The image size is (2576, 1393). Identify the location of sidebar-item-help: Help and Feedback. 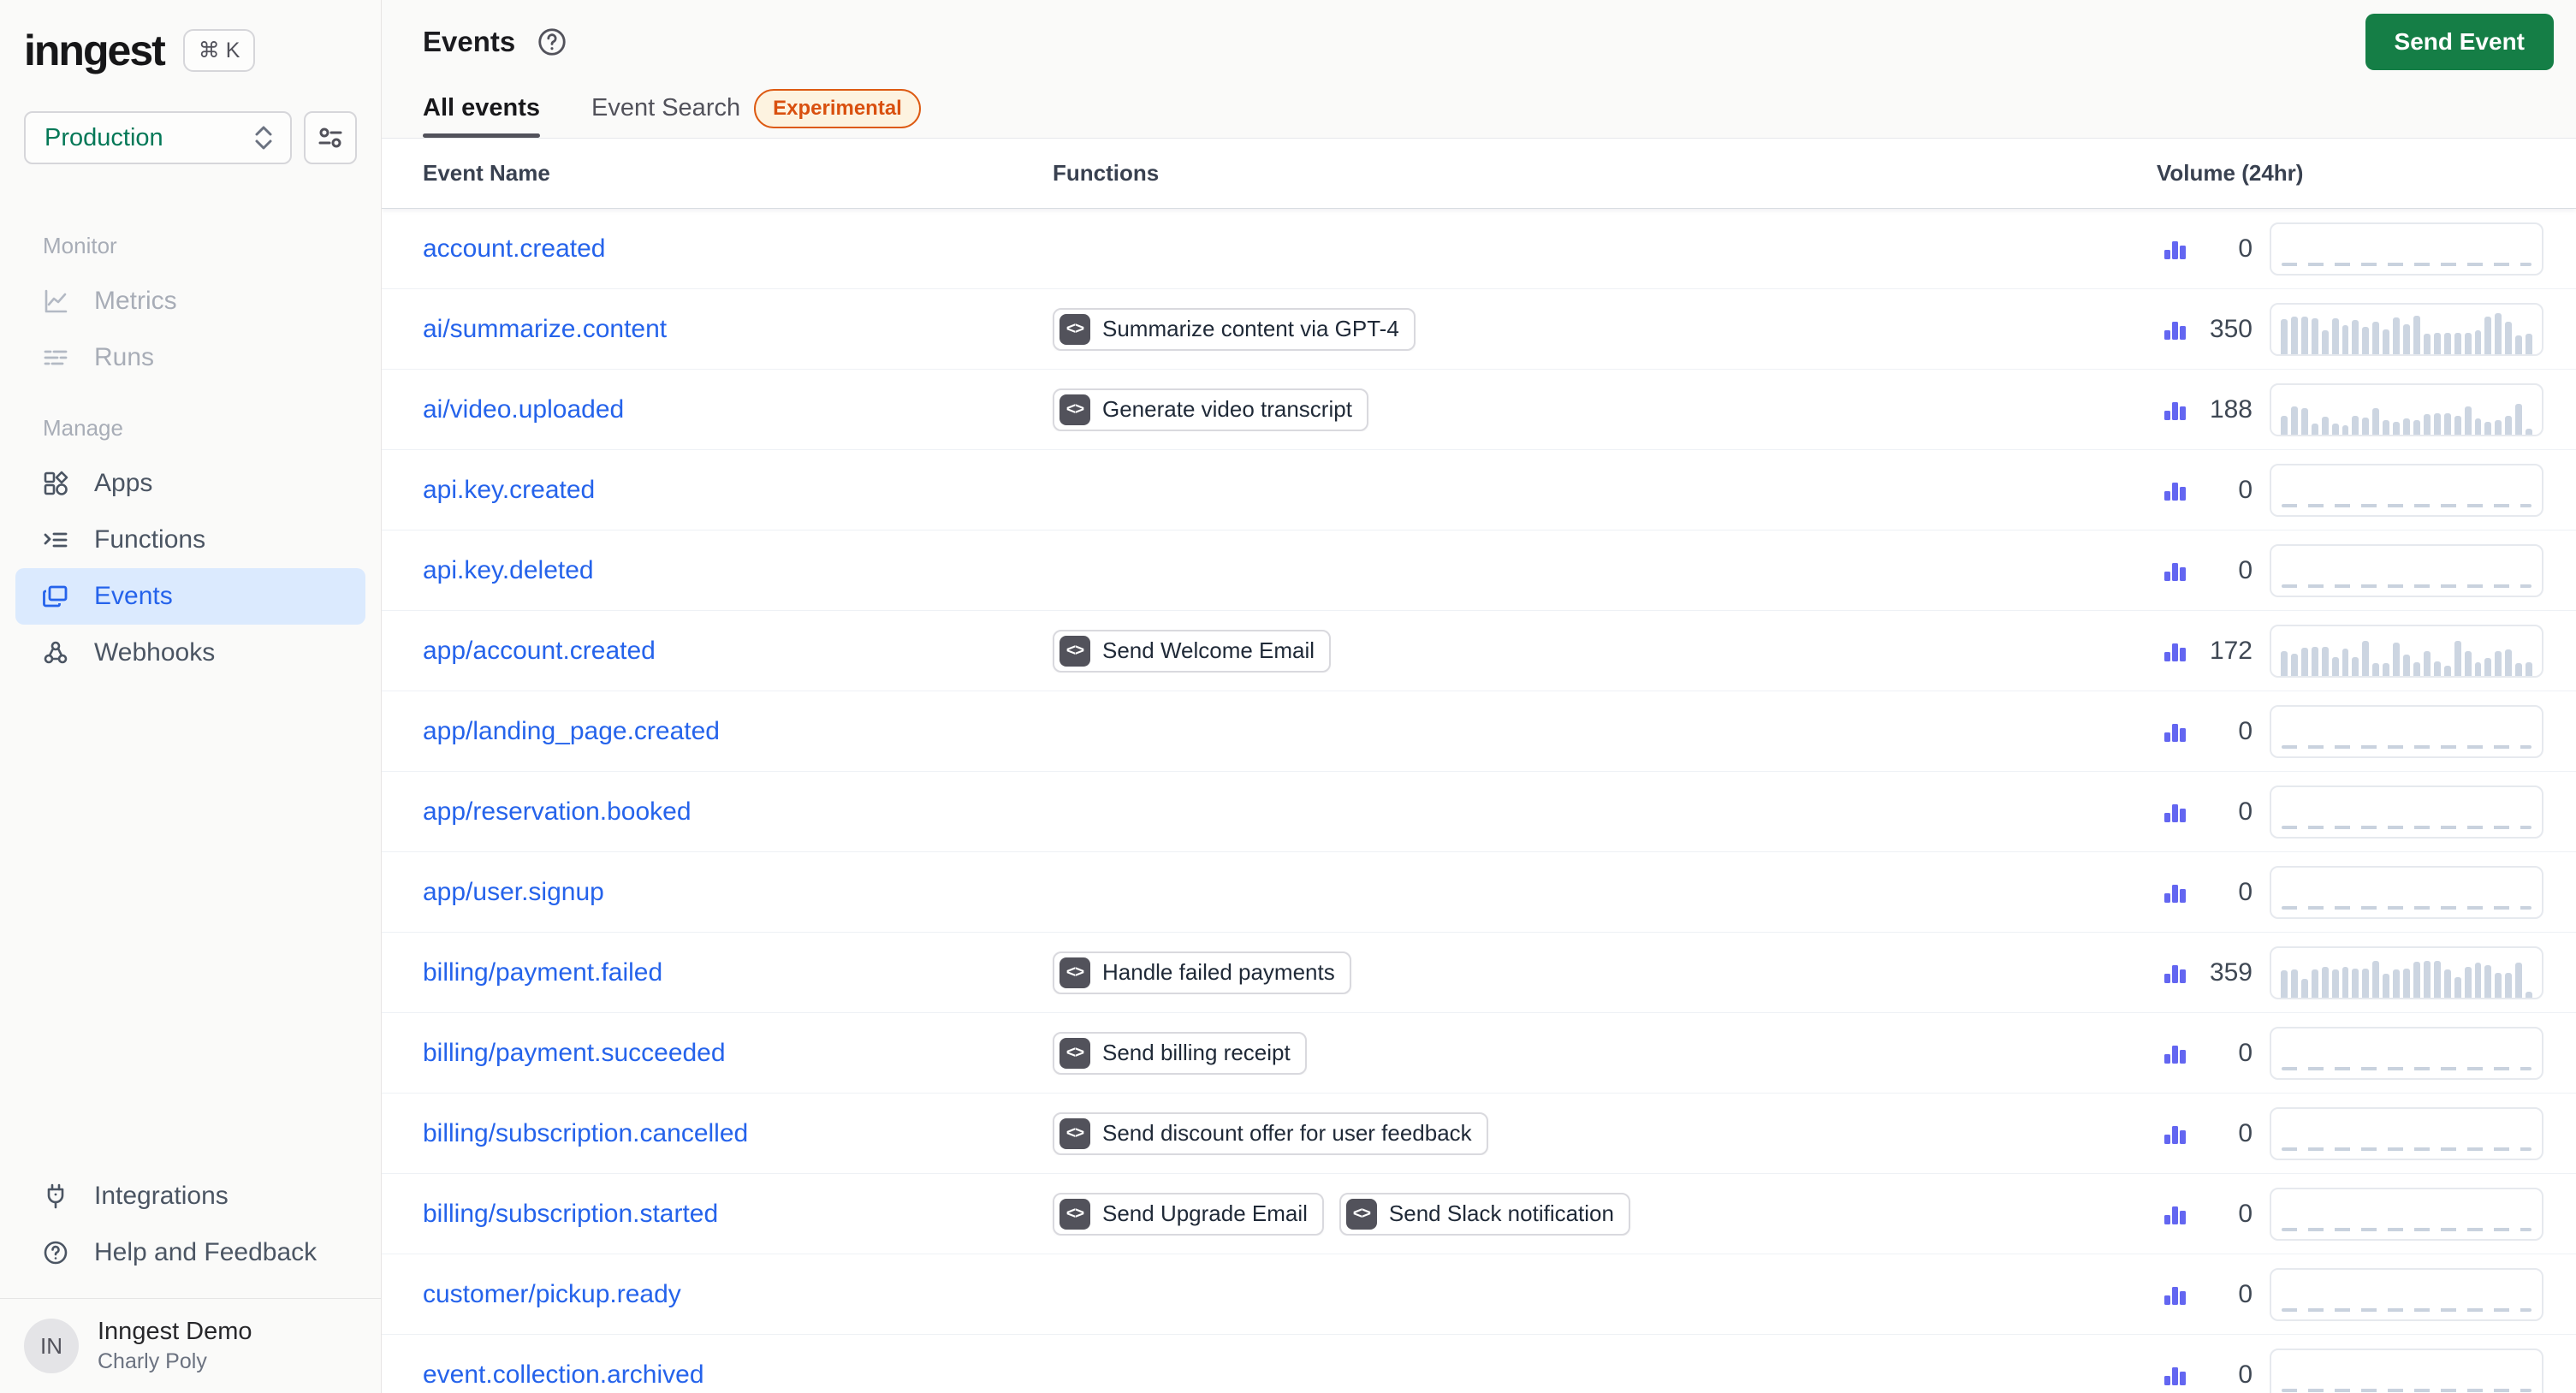
(190, 1253).